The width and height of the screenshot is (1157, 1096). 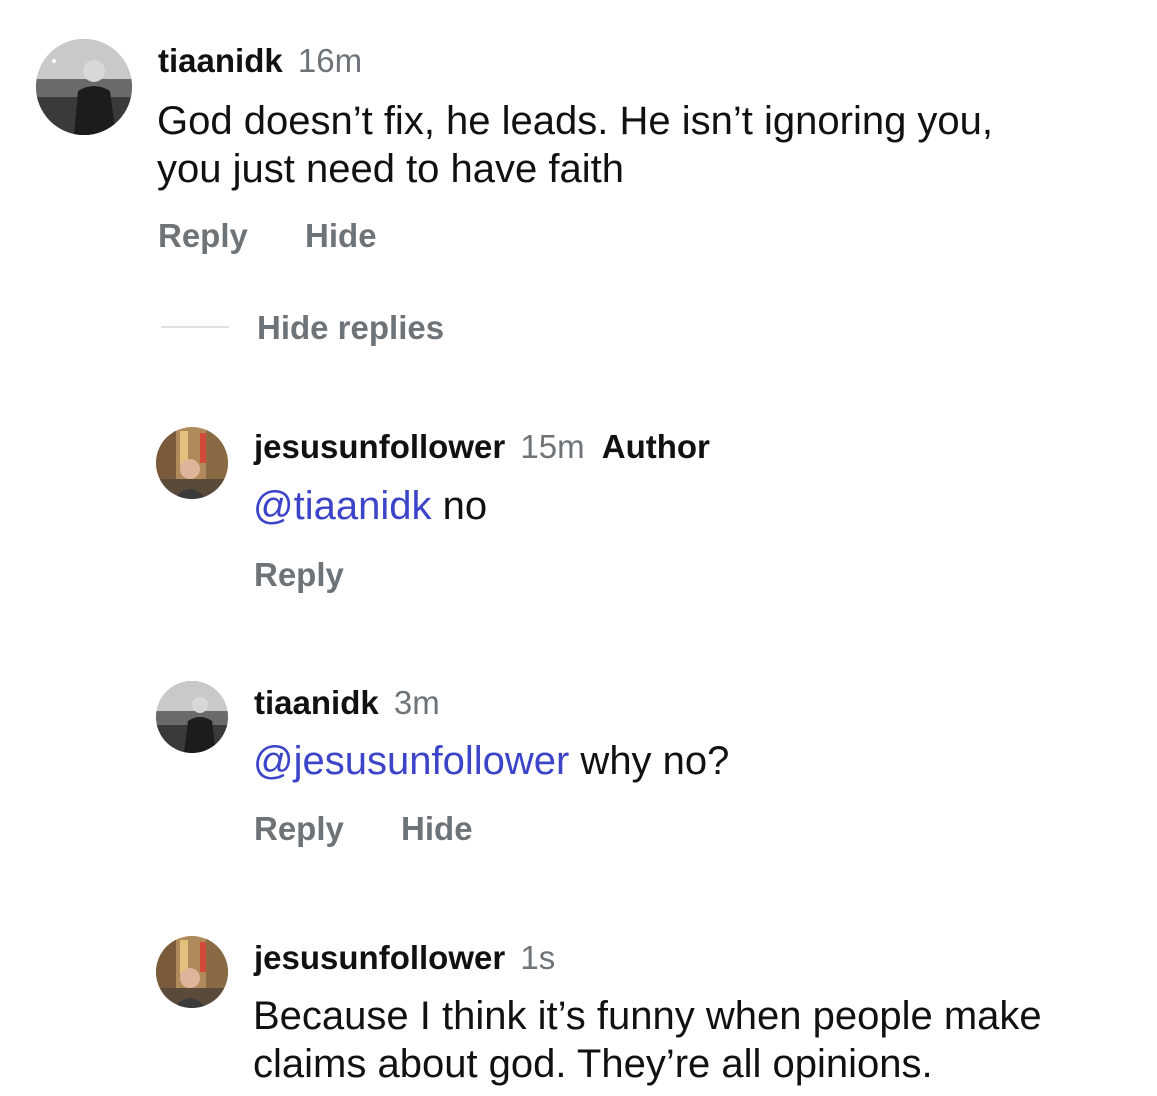 I want to click on comment-text: @jesusunfollower why no?, so click(x=491, y=761).